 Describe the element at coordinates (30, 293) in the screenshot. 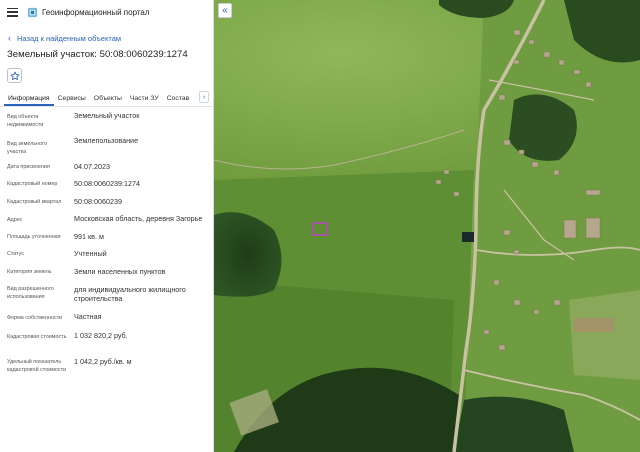

I see `attr-label: Вид разрешенного использования` at that location.